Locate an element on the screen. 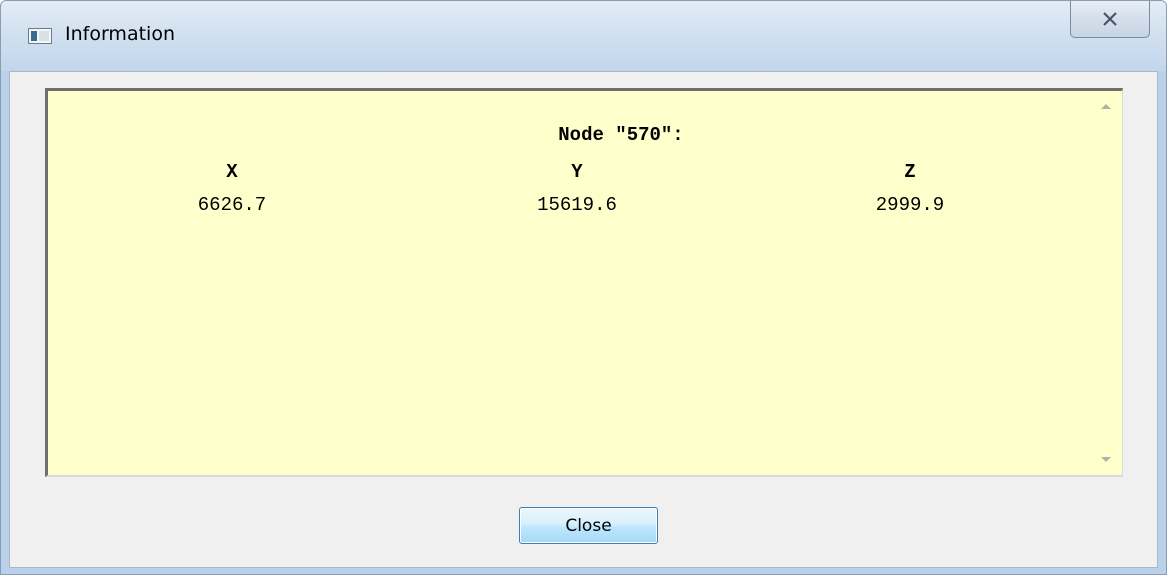 The height and width of the screenshot is (577, 1169). column-header-z: Z is located at coordinates (910, 172).